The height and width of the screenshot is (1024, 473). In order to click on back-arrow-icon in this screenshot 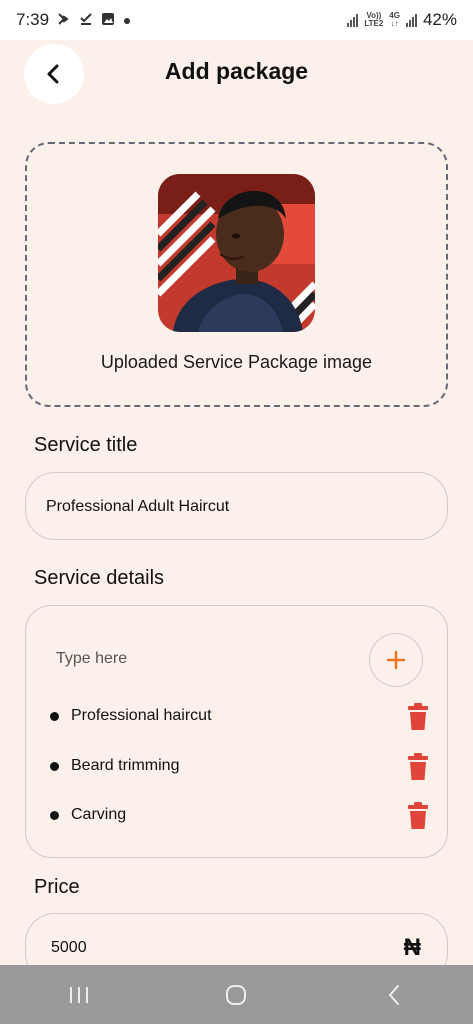, I will do `click(394, 994)`.